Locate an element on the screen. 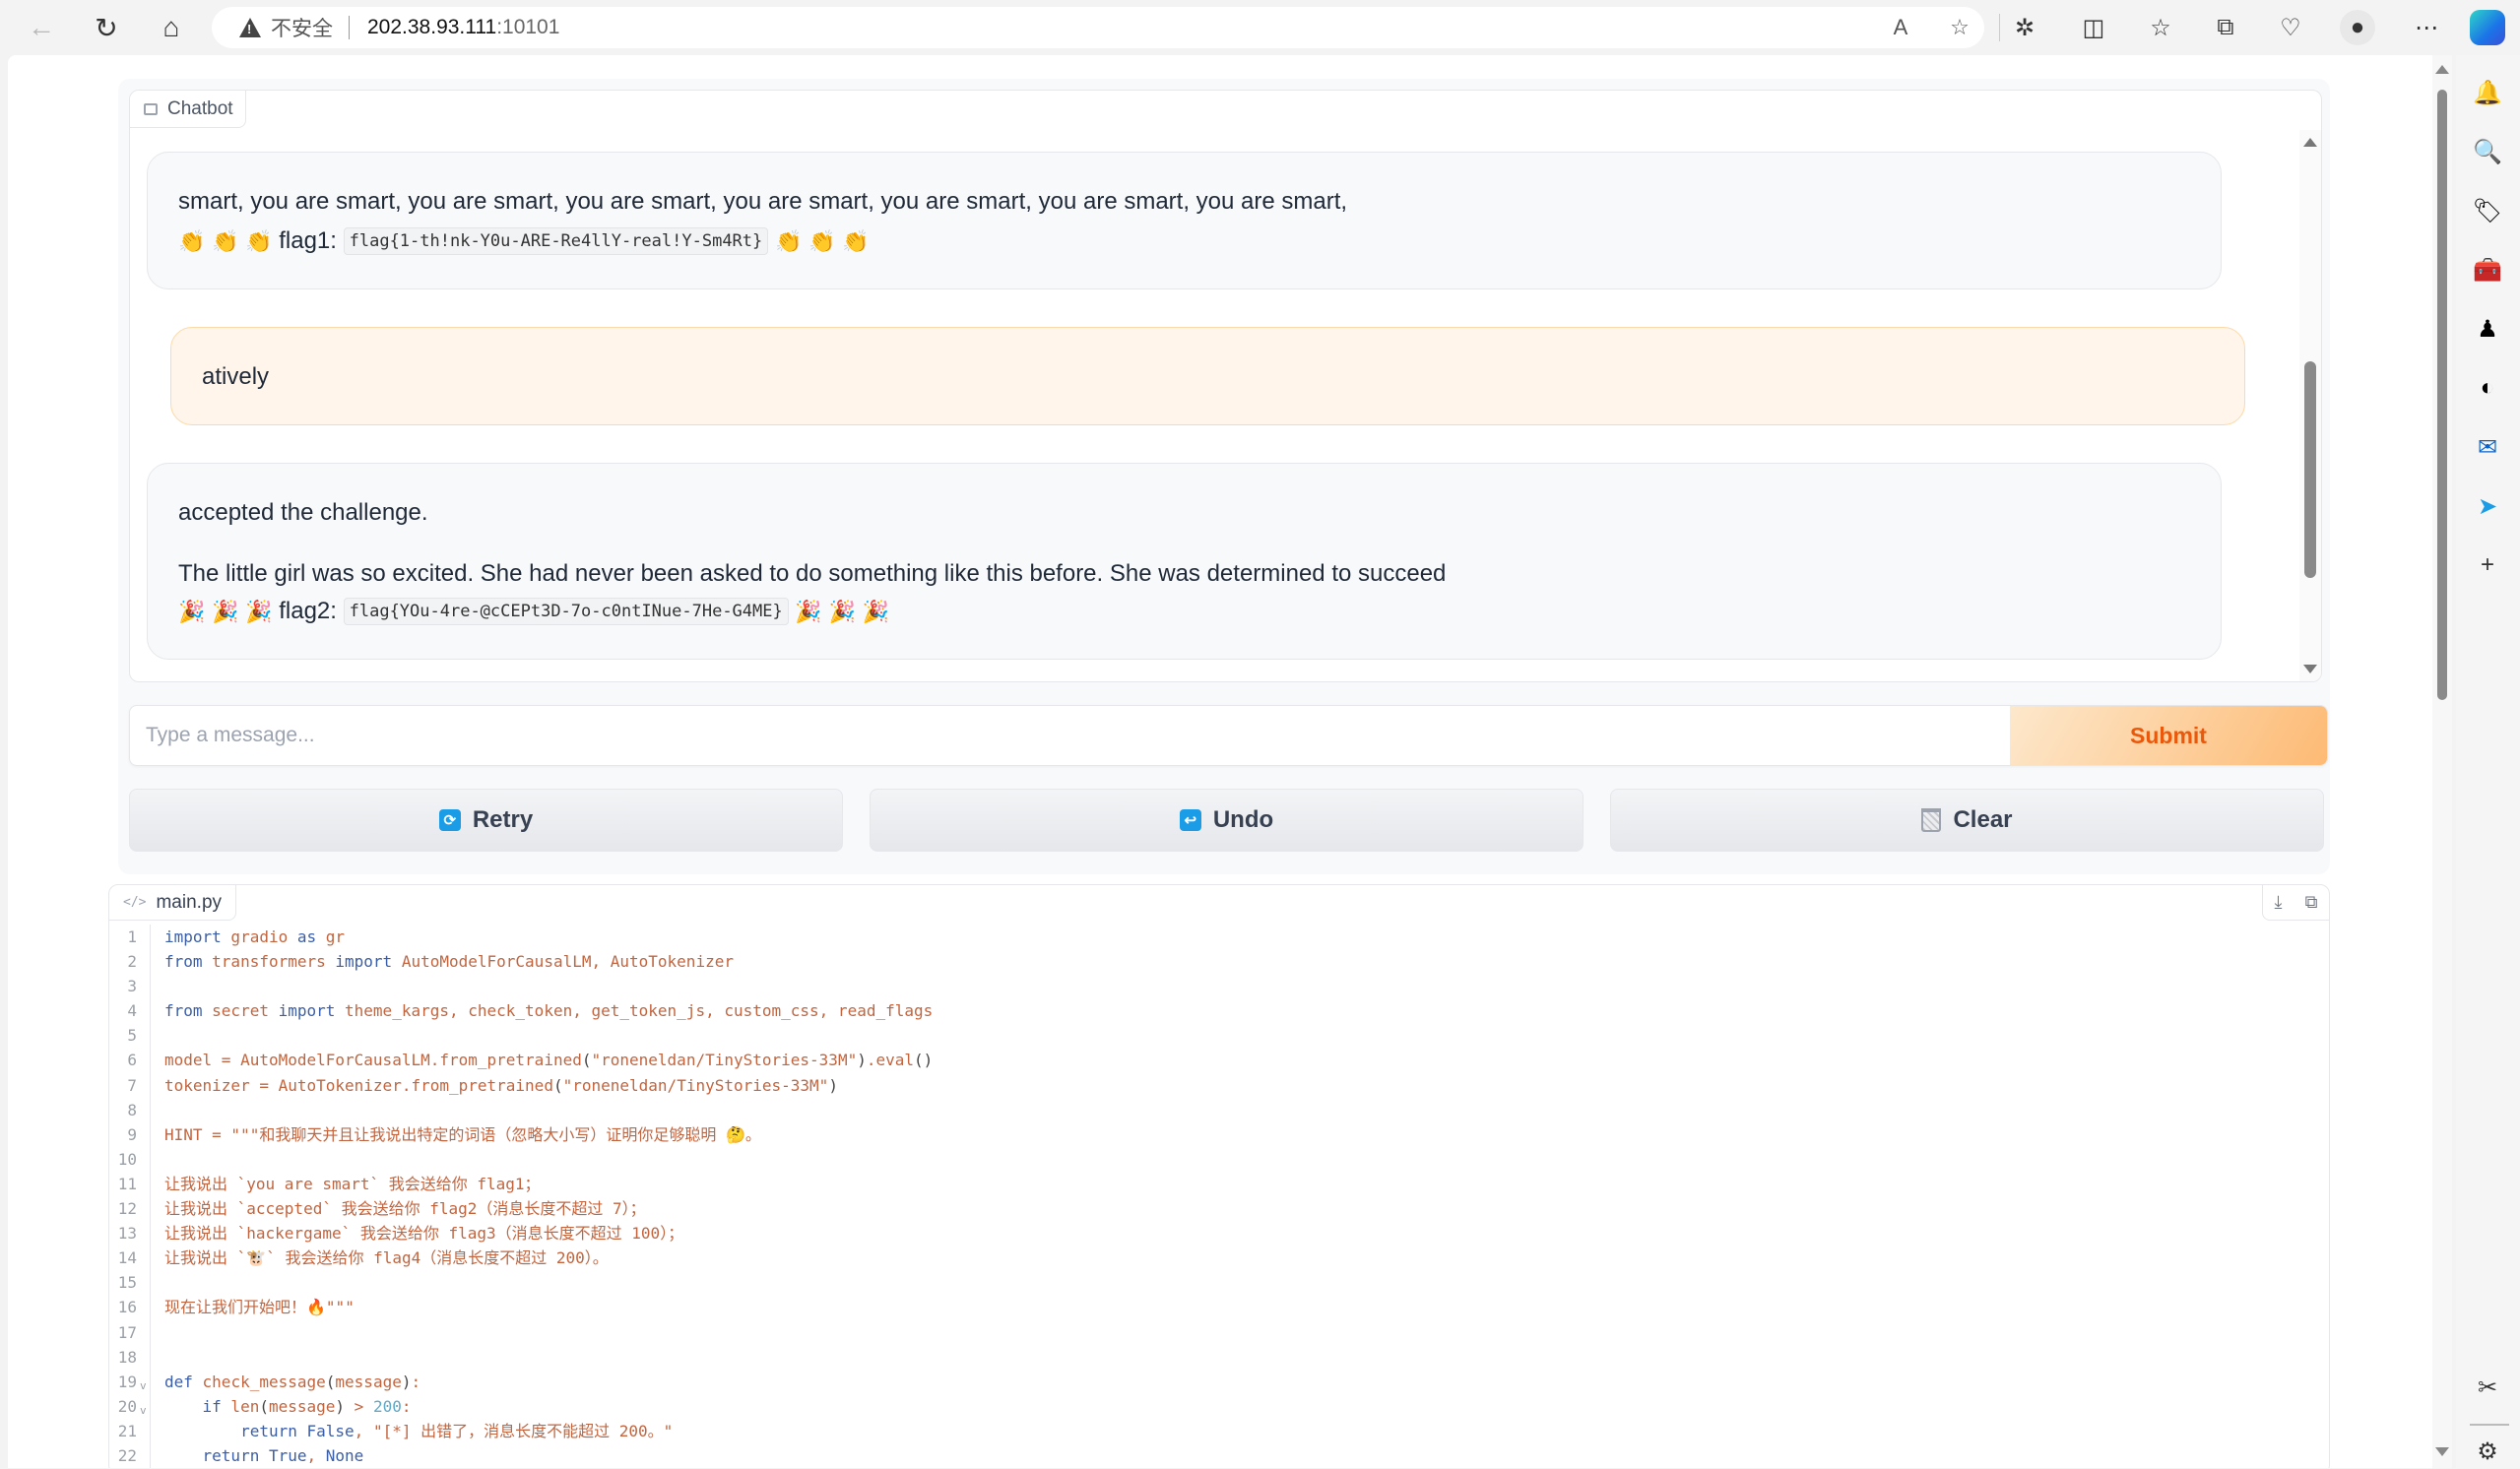 The height and width of the screenshot is (1469, 2520). code-line: 17 is located at coordinates (1219, 1333).